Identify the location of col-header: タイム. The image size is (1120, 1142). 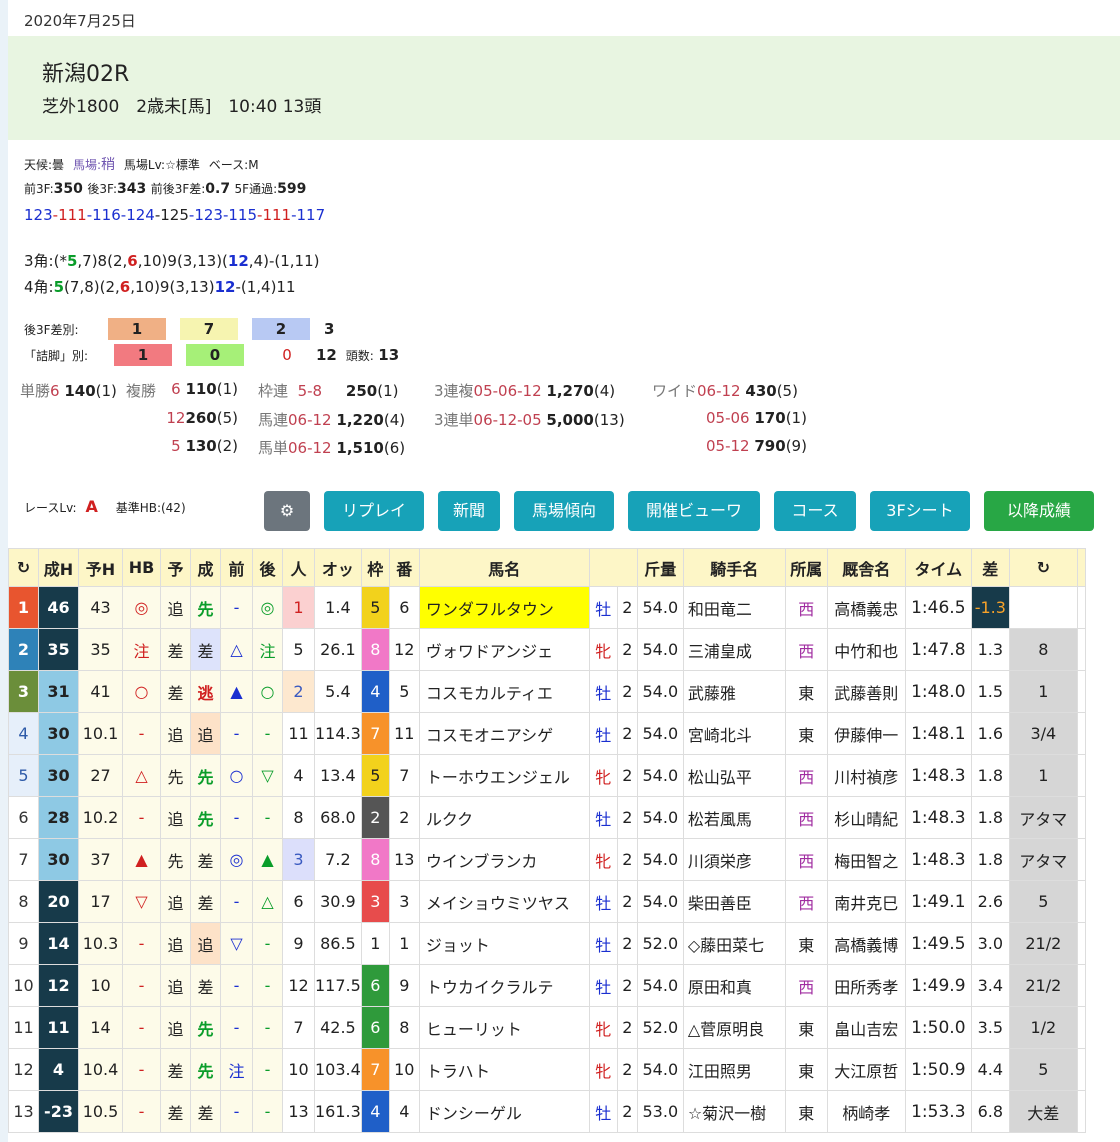
(938, 567).